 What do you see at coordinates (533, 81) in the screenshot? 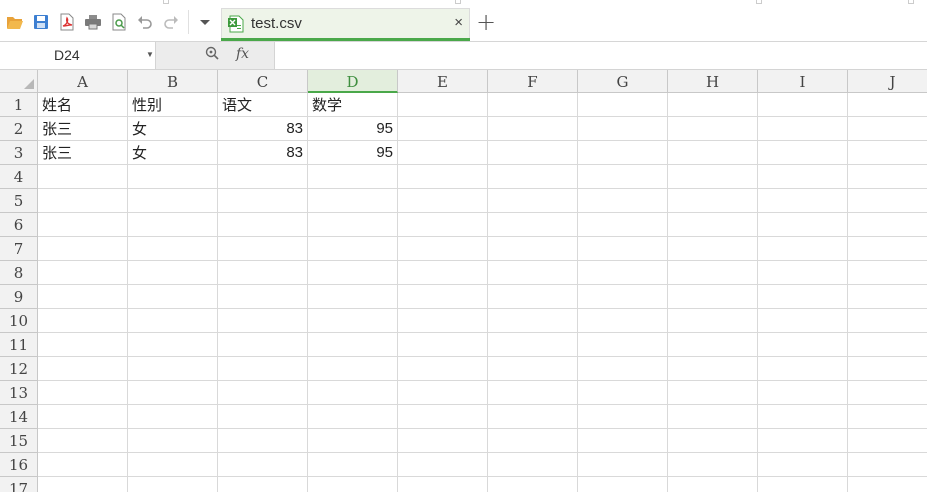
I see `column-header-f: F` at bounding box center [533, 81].